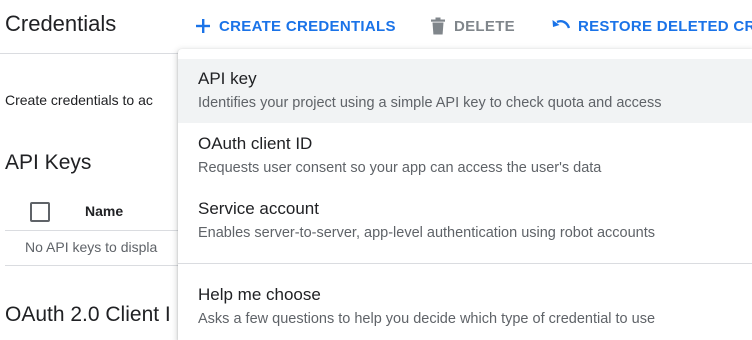  What do you see at coordinates (484, 26) in the screenshot?
I see `delete-label: DELETE` at bounding box center [484, 26].